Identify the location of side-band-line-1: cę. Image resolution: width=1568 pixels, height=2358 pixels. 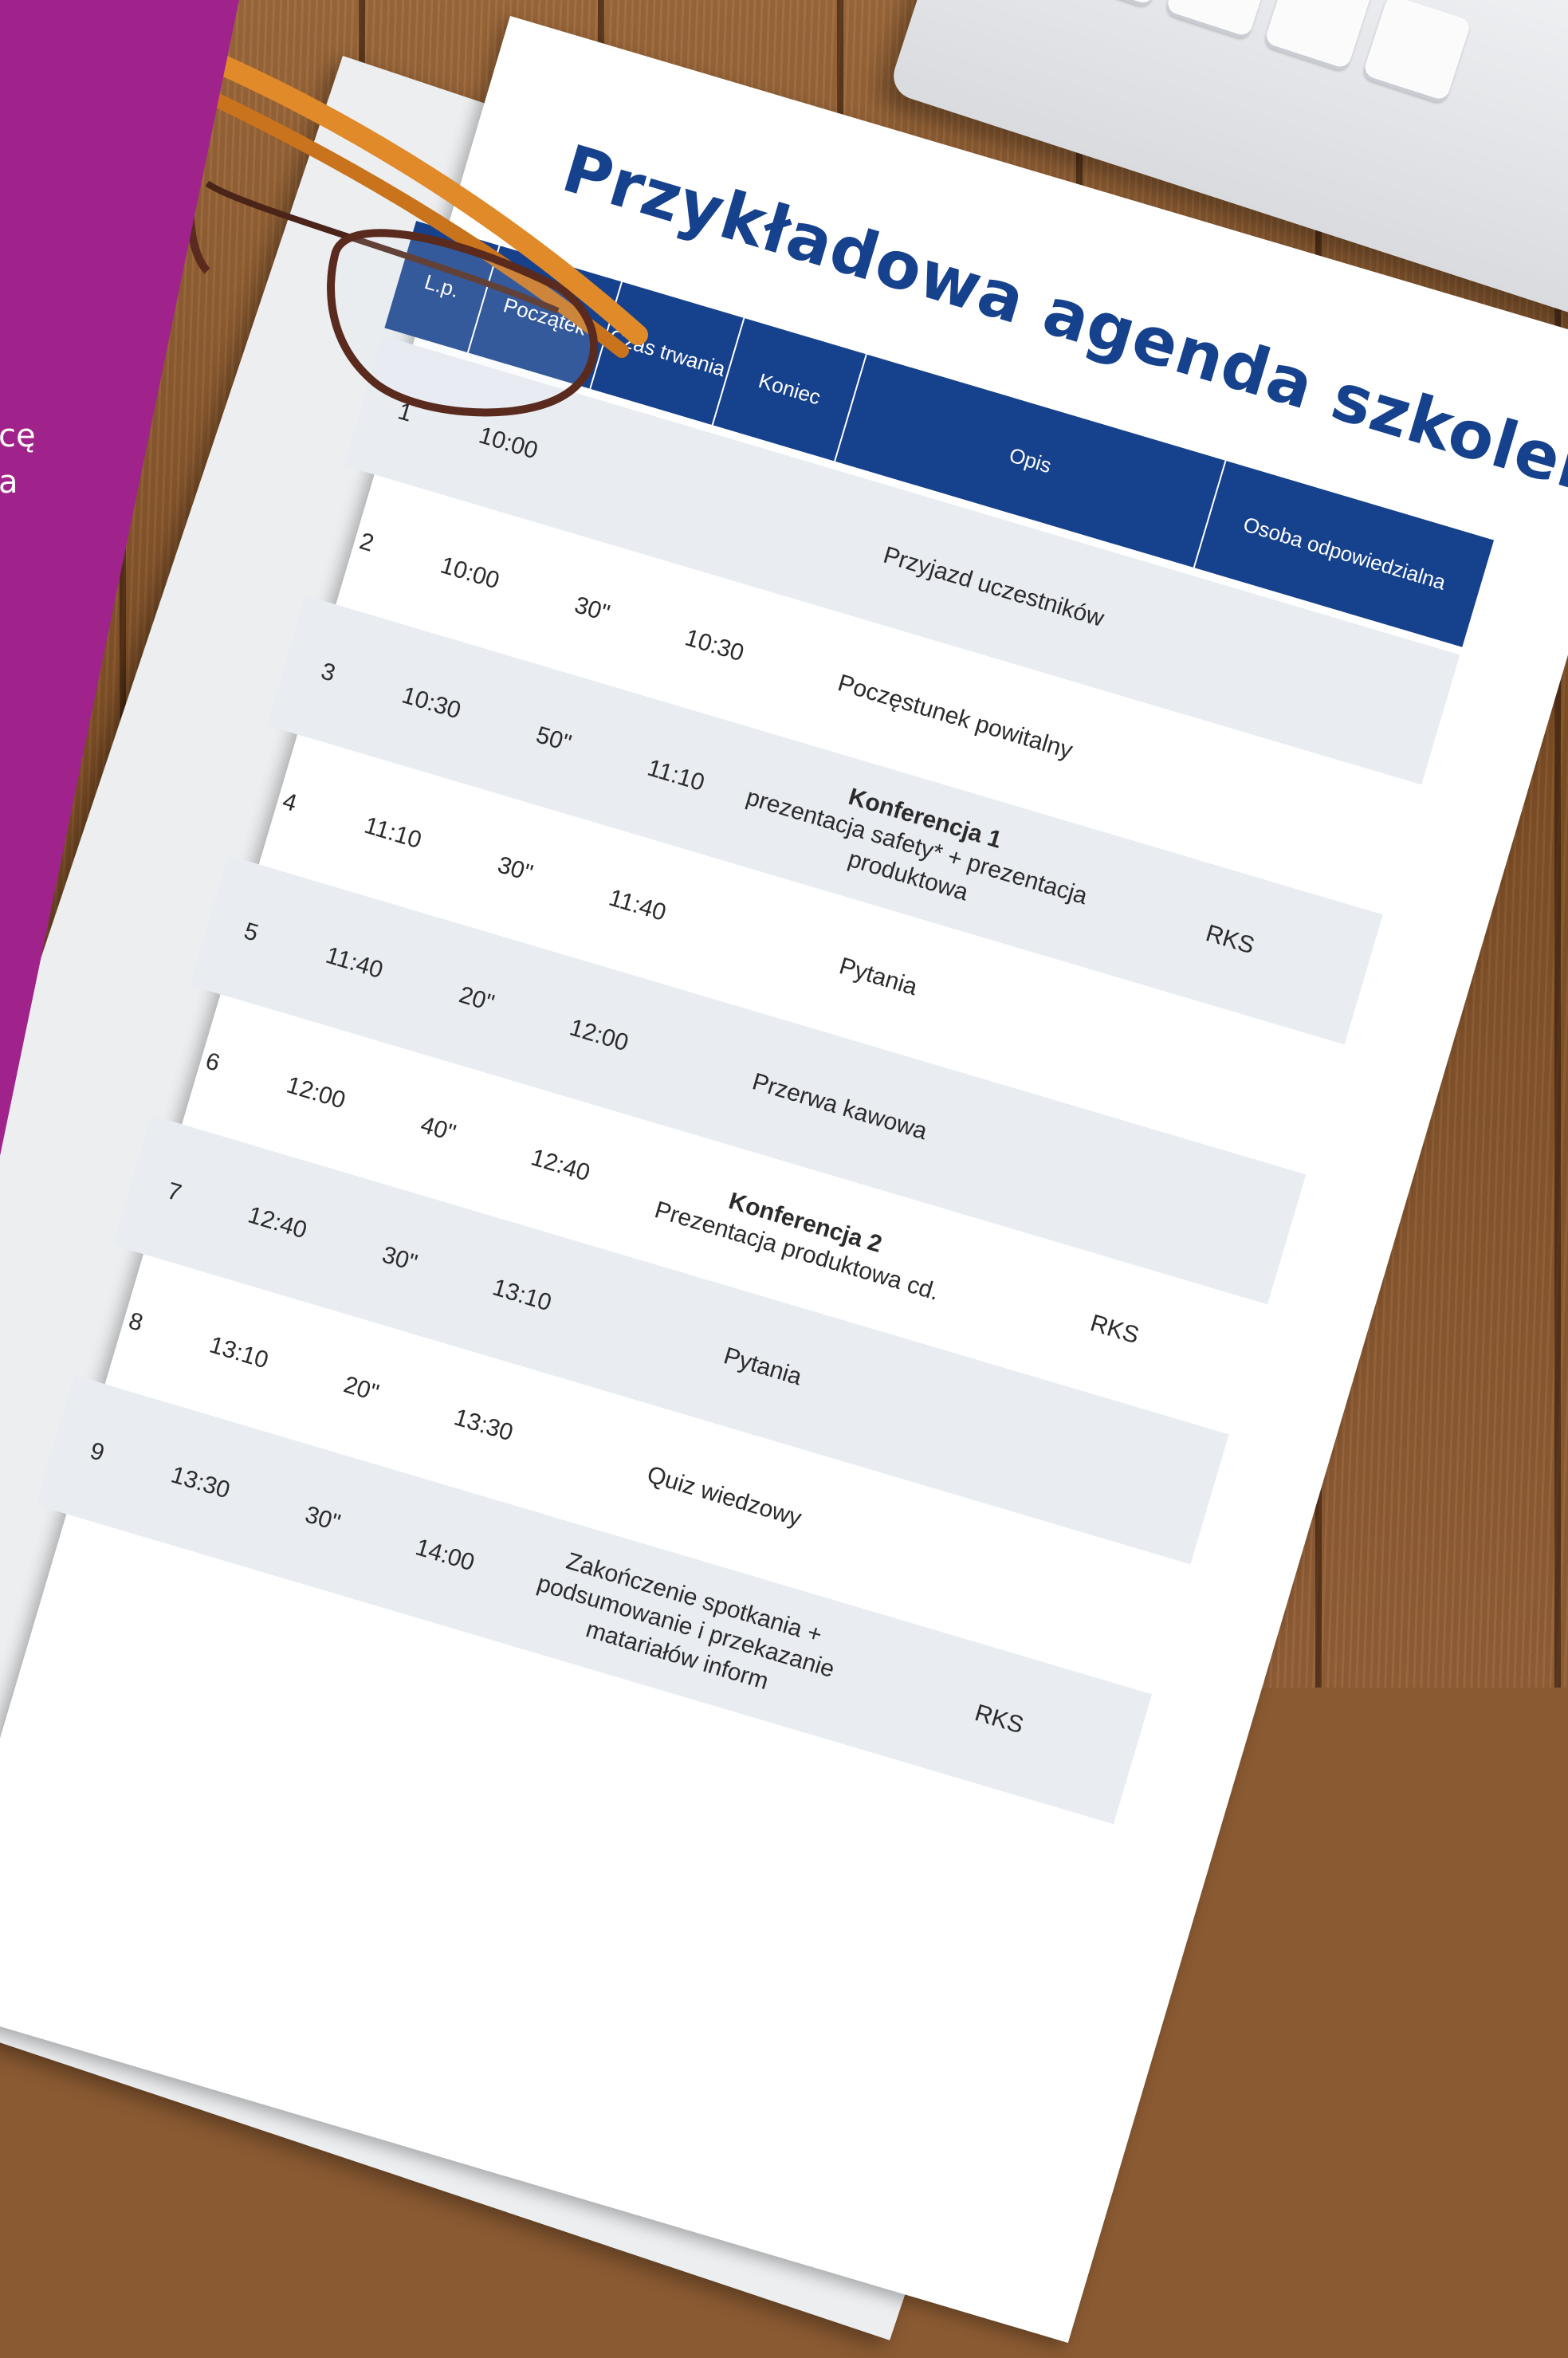
(18, 436).